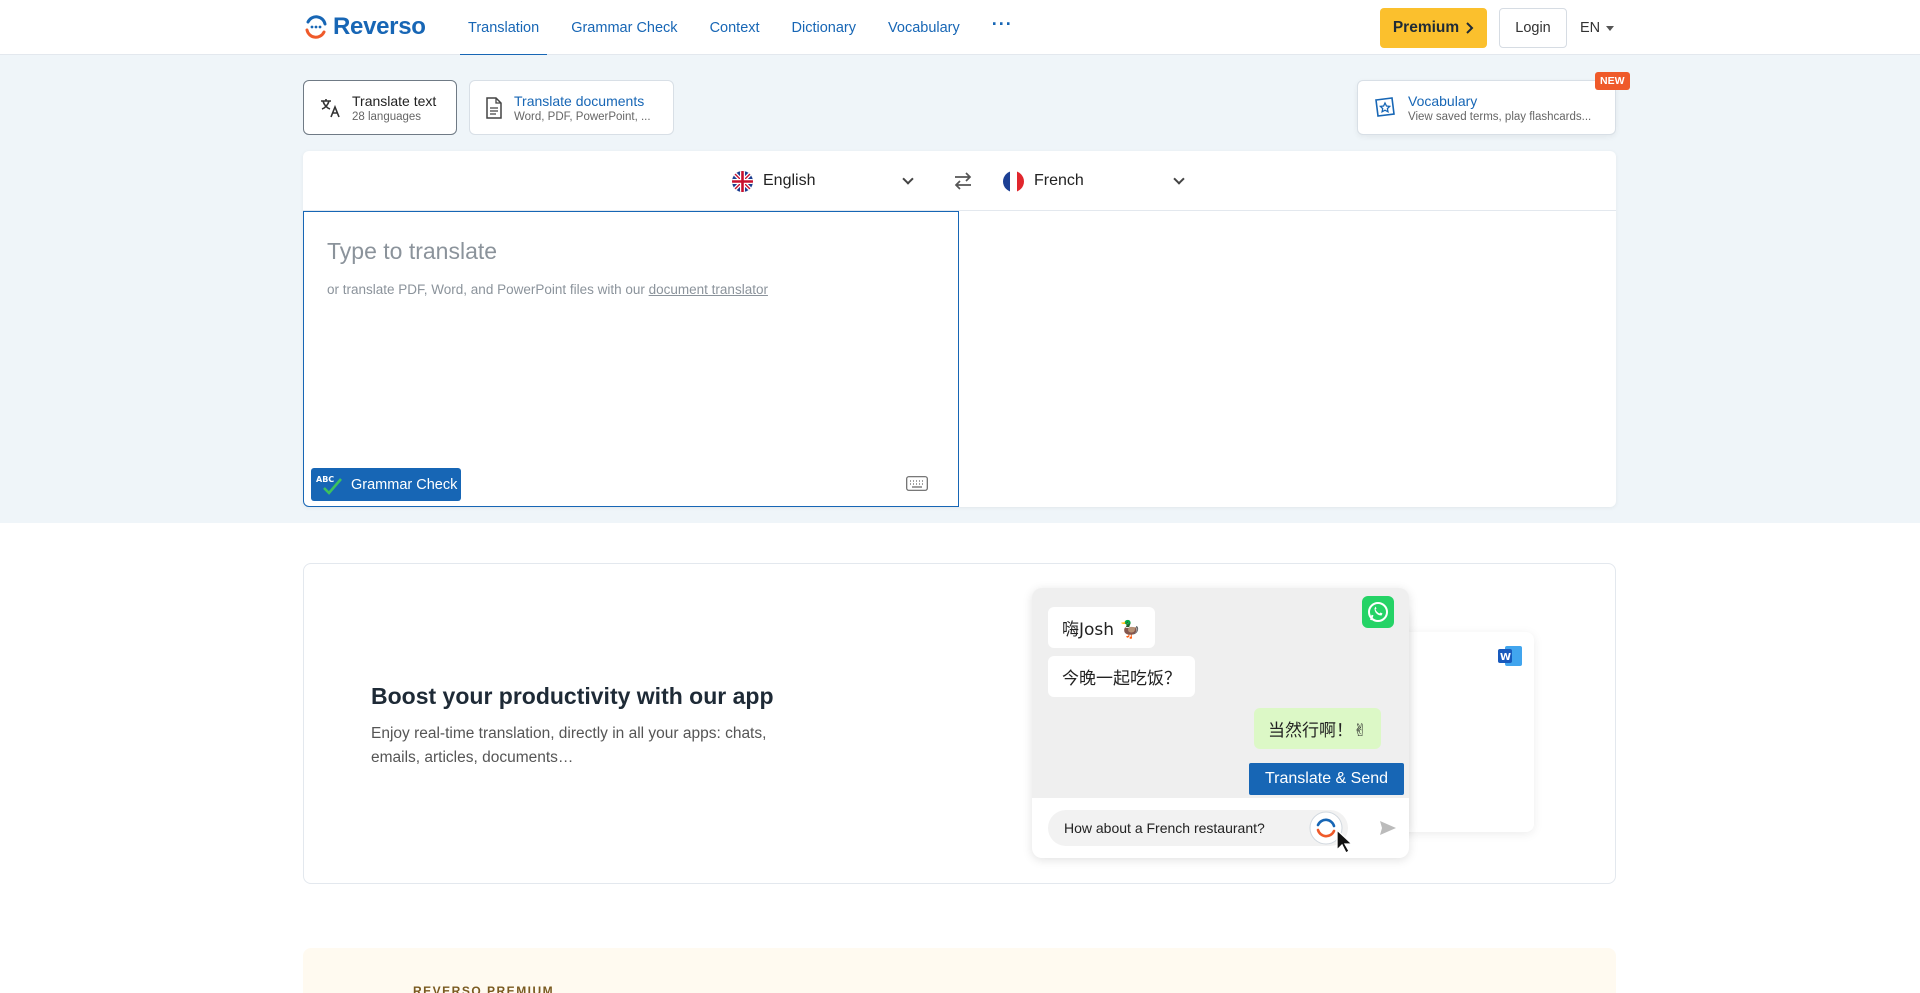 This screenshot has height=993, width=1920. What do you see at coordinates (824, 27) in the screenshot?
I see `nav-dictionary: Dictionary` at bounding box center [824, 27].